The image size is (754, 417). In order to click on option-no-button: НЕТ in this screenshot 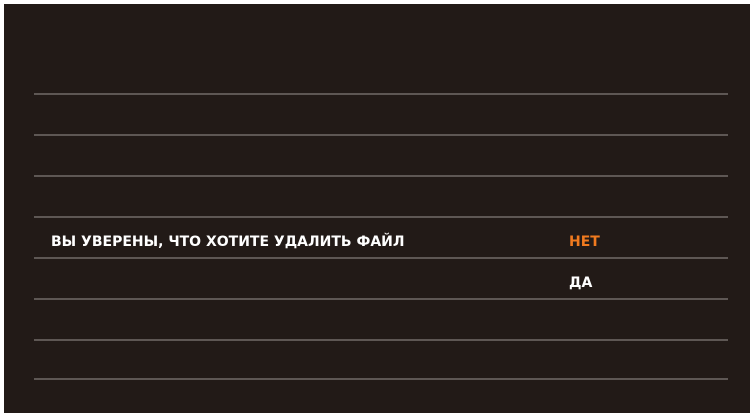, I will do `click(584, 242)`.